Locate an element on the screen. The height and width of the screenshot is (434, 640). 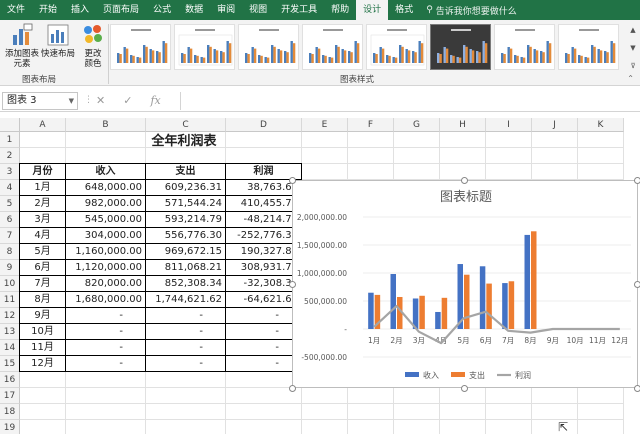
table-cell: 852,308.34 is located at coordinates (185, 283).